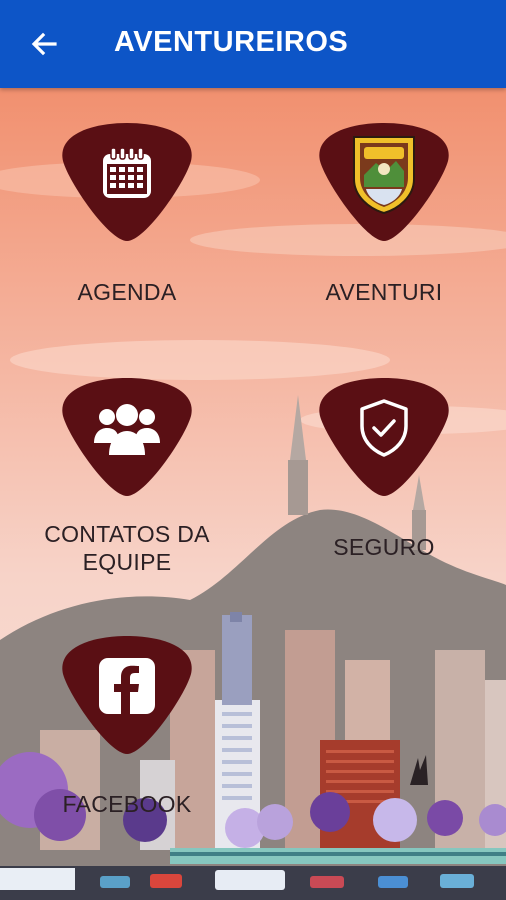 This screenshot has width=506, height=900. I want to click on page-title: AVENTUREIROS, so click(231, 42).